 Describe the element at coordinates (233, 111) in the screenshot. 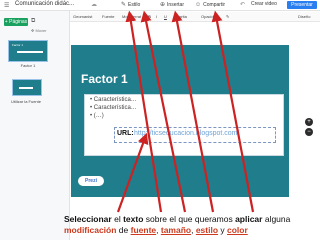

I see `arrow-to-color` at that location.